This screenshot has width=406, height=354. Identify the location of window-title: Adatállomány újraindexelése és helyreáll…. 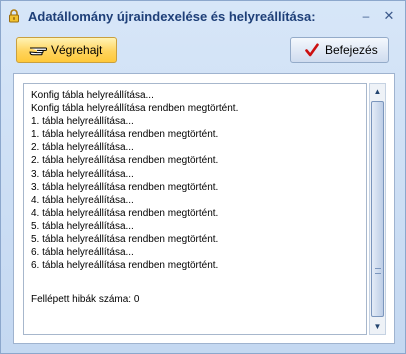
(172, 16).